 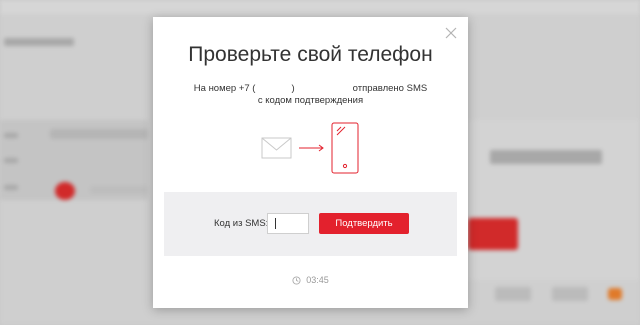 What do you see at coordinates (345, 148) in the screenshot?
I see `phone-icon` at bounding box center [345, 148].